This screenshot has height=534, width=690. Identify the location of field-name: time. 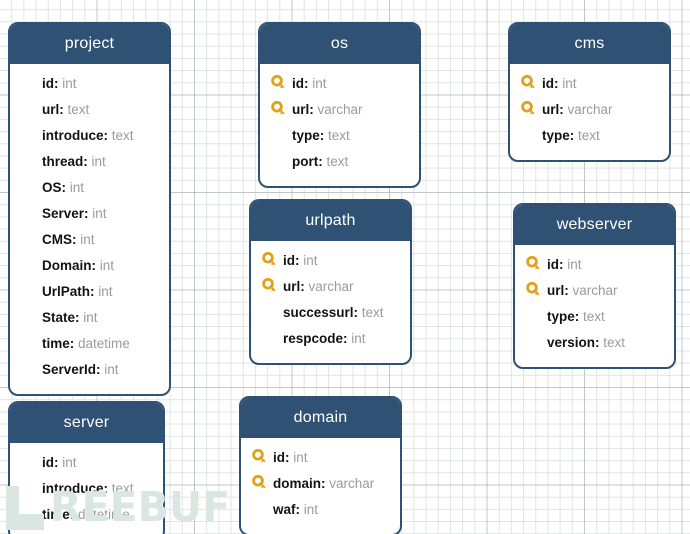
(56, 343).